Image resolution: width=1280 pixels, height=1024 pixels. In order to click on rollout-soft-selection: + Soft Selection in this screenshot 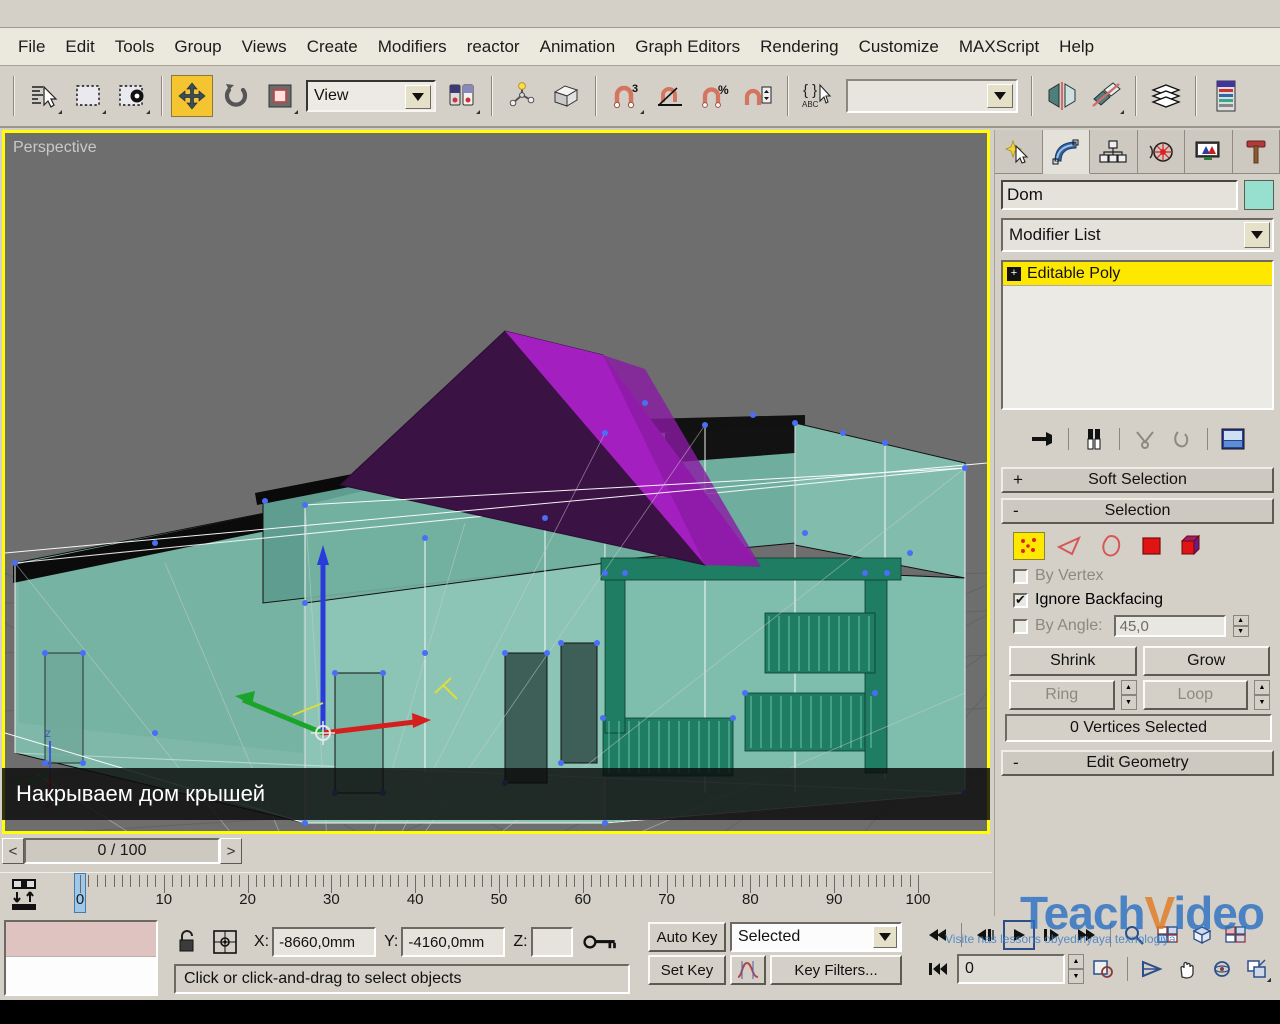, I will do `click(1137, 480)`.